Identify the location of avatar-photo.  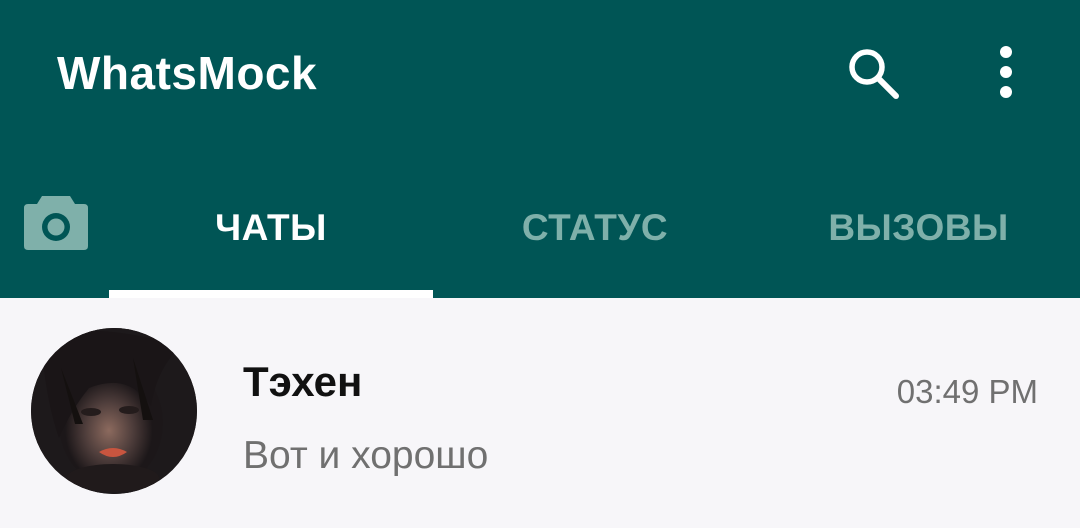
(114, 411).